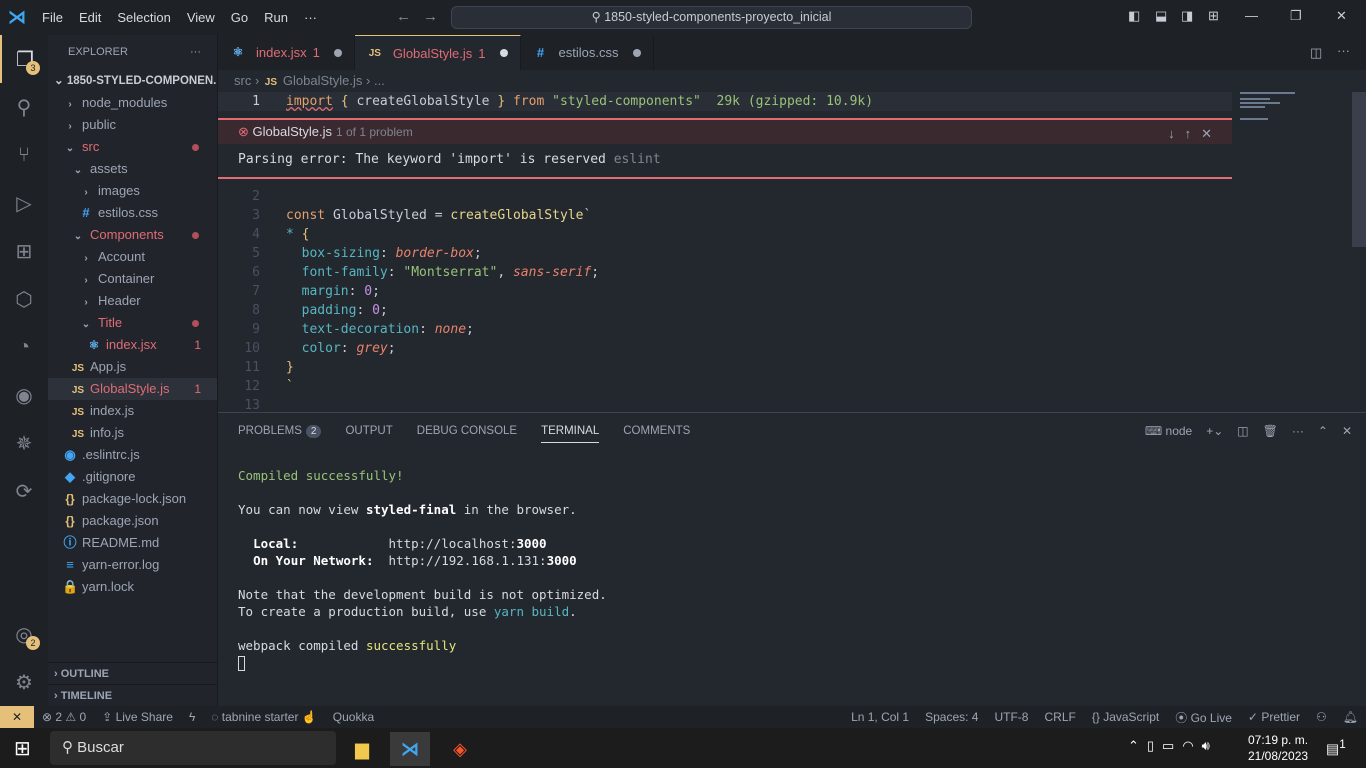 This screenshot has height=768, width=1366. What do you see at coordinates (137, 717) in the screenshot?
I see `status-liveshare: ⇪ Live Share` at bounding box center [137, 717].